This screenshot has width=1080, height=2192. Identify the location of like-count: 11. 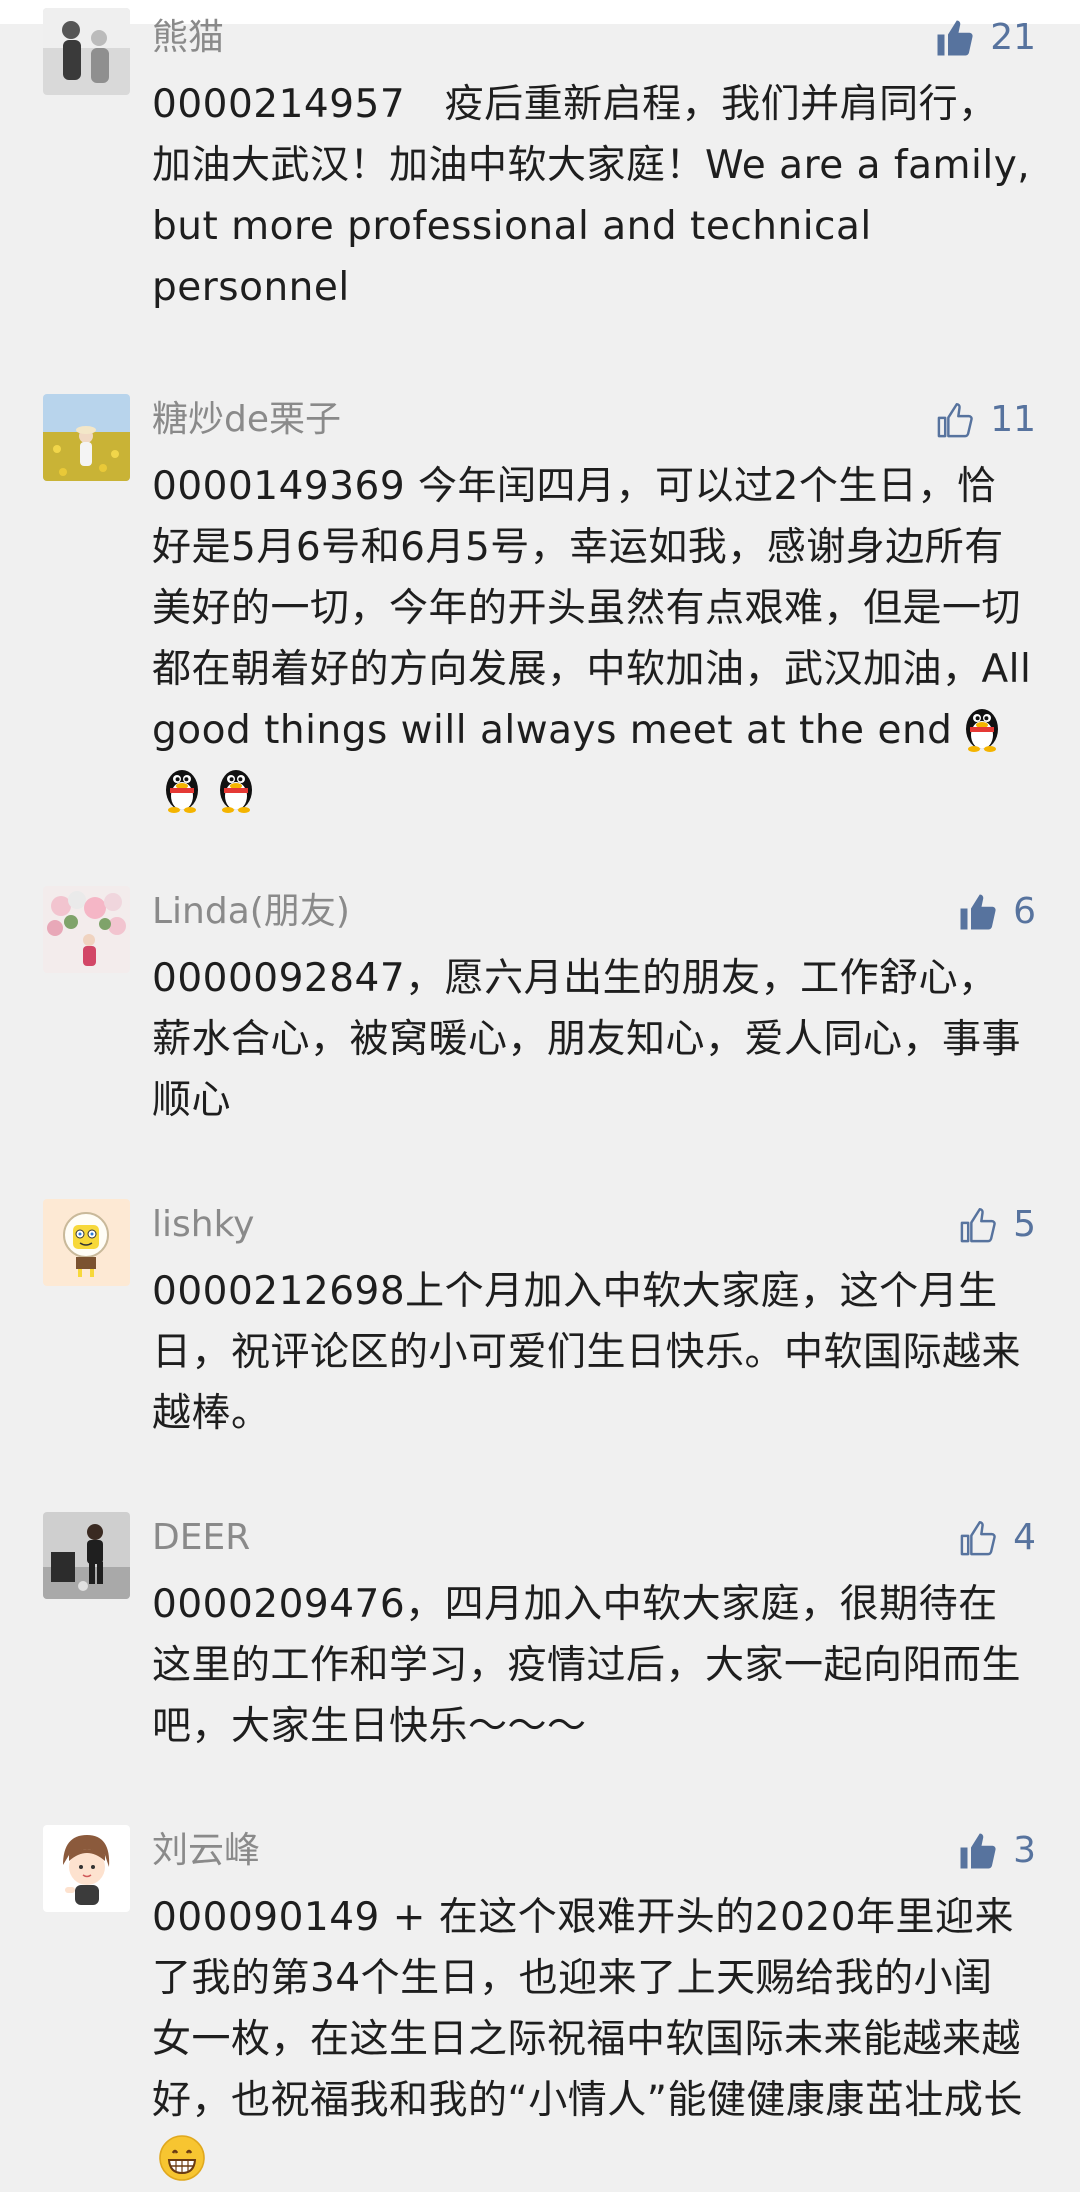
(1013, 419).